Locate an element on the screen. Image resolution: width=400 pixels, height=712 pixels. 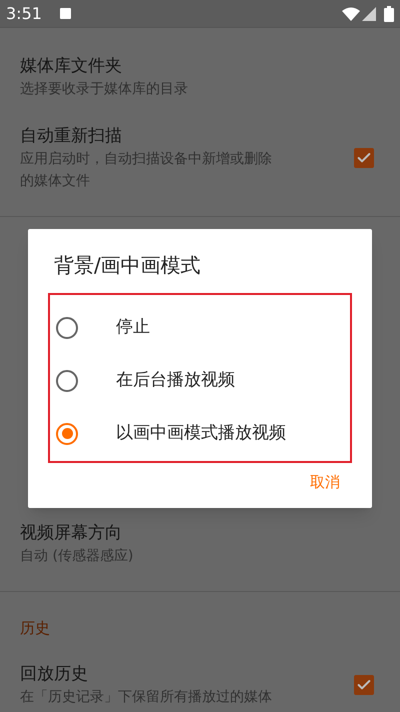
radio-option: 以画中画模式播放视频 is located at coordinates (200, 433).